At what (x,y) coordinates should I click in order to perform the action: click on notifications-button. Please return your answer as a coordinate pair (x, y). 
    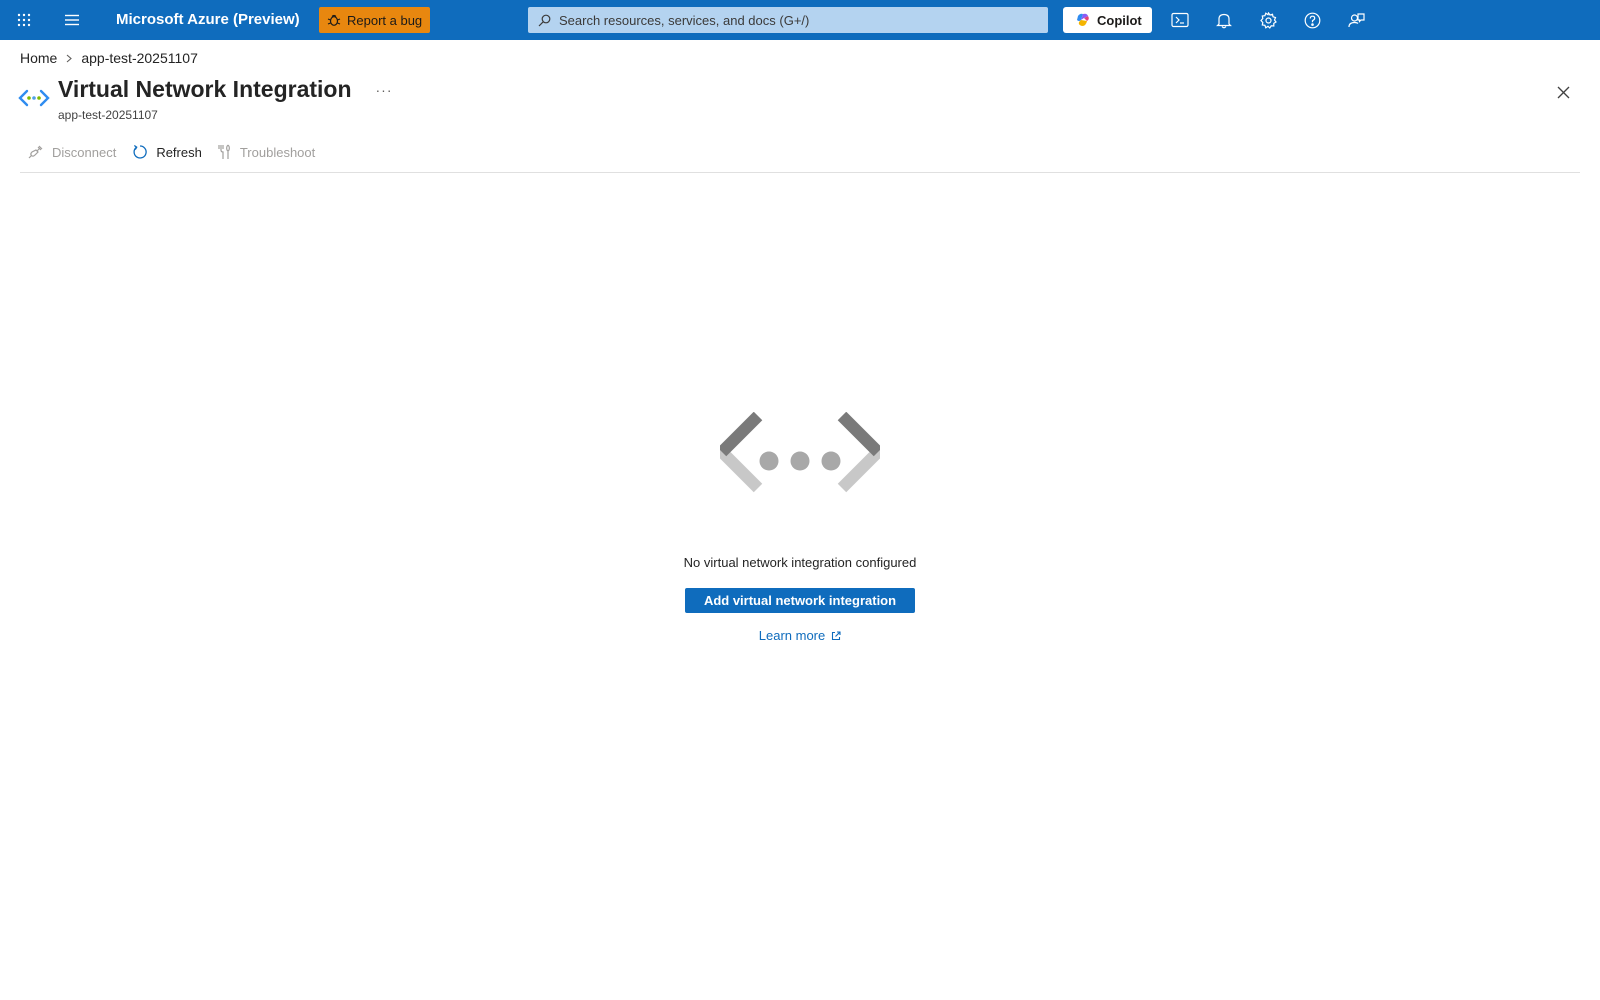
    Looking at the image, I should click on (1224, 20).